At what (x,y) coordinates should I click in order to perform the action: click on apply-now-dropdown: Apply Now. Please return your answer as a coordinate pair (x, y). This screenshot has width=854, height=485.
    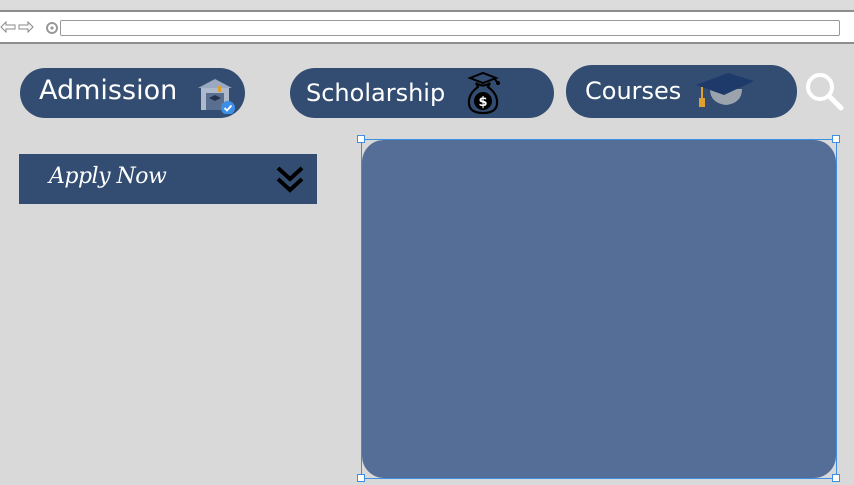
    Looking at the image, I should click on (168, 179).